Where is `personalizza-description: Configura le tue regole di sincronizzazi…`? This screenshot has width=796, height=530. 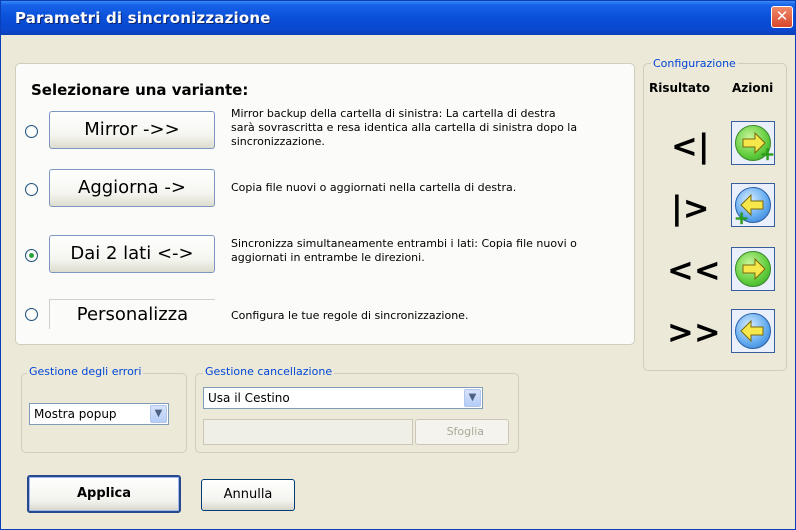
personalizza-description: Configura le tue regole di sincronizzazi… is located at coordinates (421, 316).